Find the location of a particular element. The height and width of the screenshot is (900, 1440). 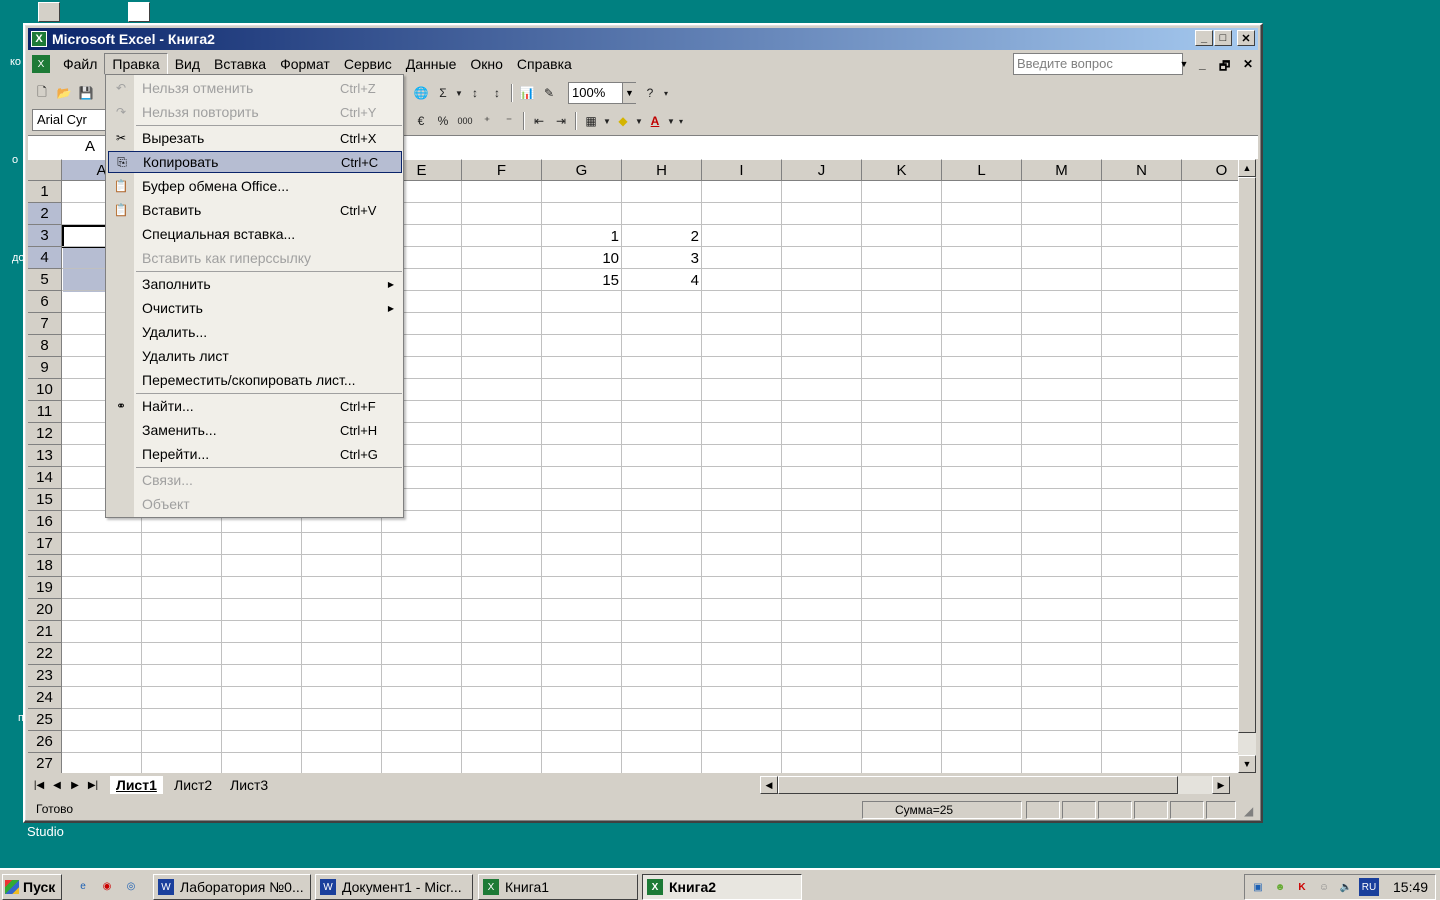

open-folder-icon: 📂 is located at coordinates (64, 93).